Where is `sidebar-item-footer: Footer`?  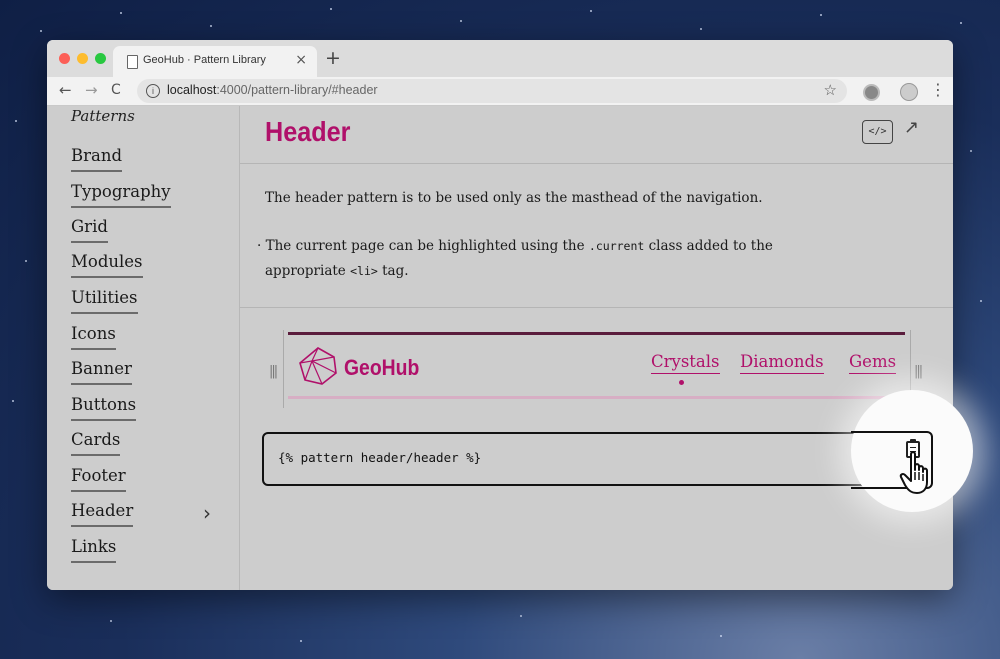
sidebar-item-footer: Footer is located at coordinates (98, 479).